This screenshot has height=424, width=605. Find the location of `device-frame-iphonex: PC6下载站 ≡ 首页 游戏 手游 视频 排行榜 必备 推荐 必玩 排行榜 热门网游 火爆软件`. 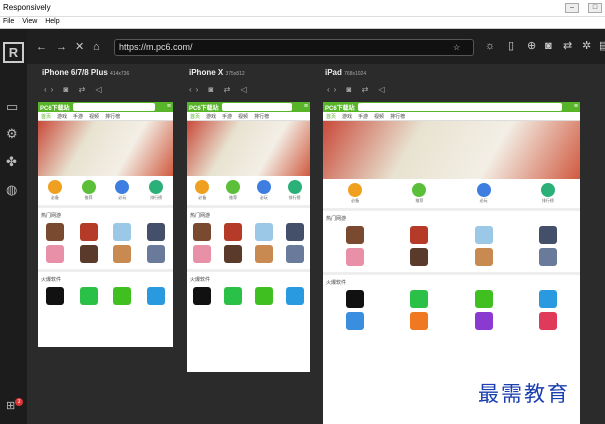

device-frame-iphonex: PC6下载站 ≡ 首页 游戏 手游 视频 排行榜 必备 推荐 必玩 排行榜 热门网游 火爆软件 is located at coordinates (248, 237).